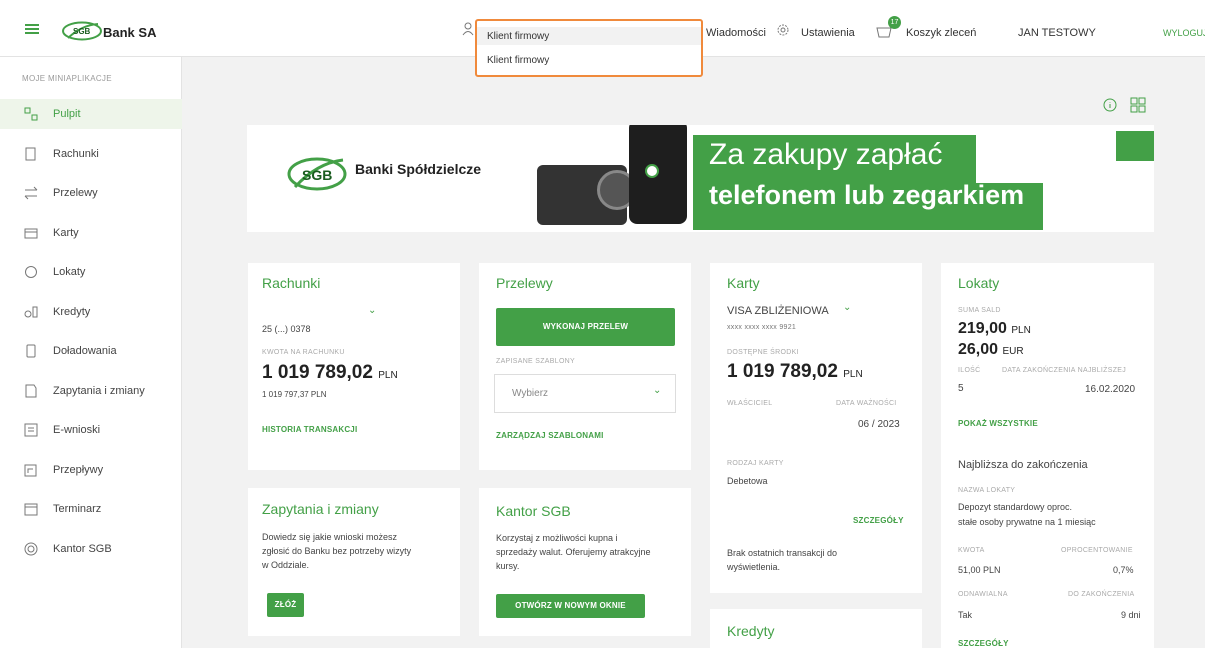 The height and width of the screenshot is (648, 1205). I want to click on make-transfer-button: WYKONAJ PRZELEW, so click(585, 327).